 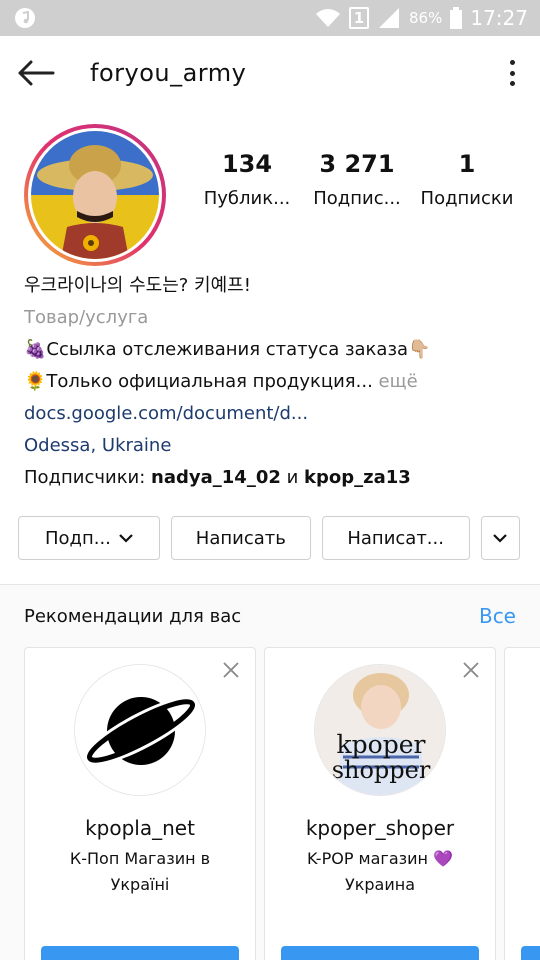 I want to click on clock: 17:27, so click(x=499, y=18).